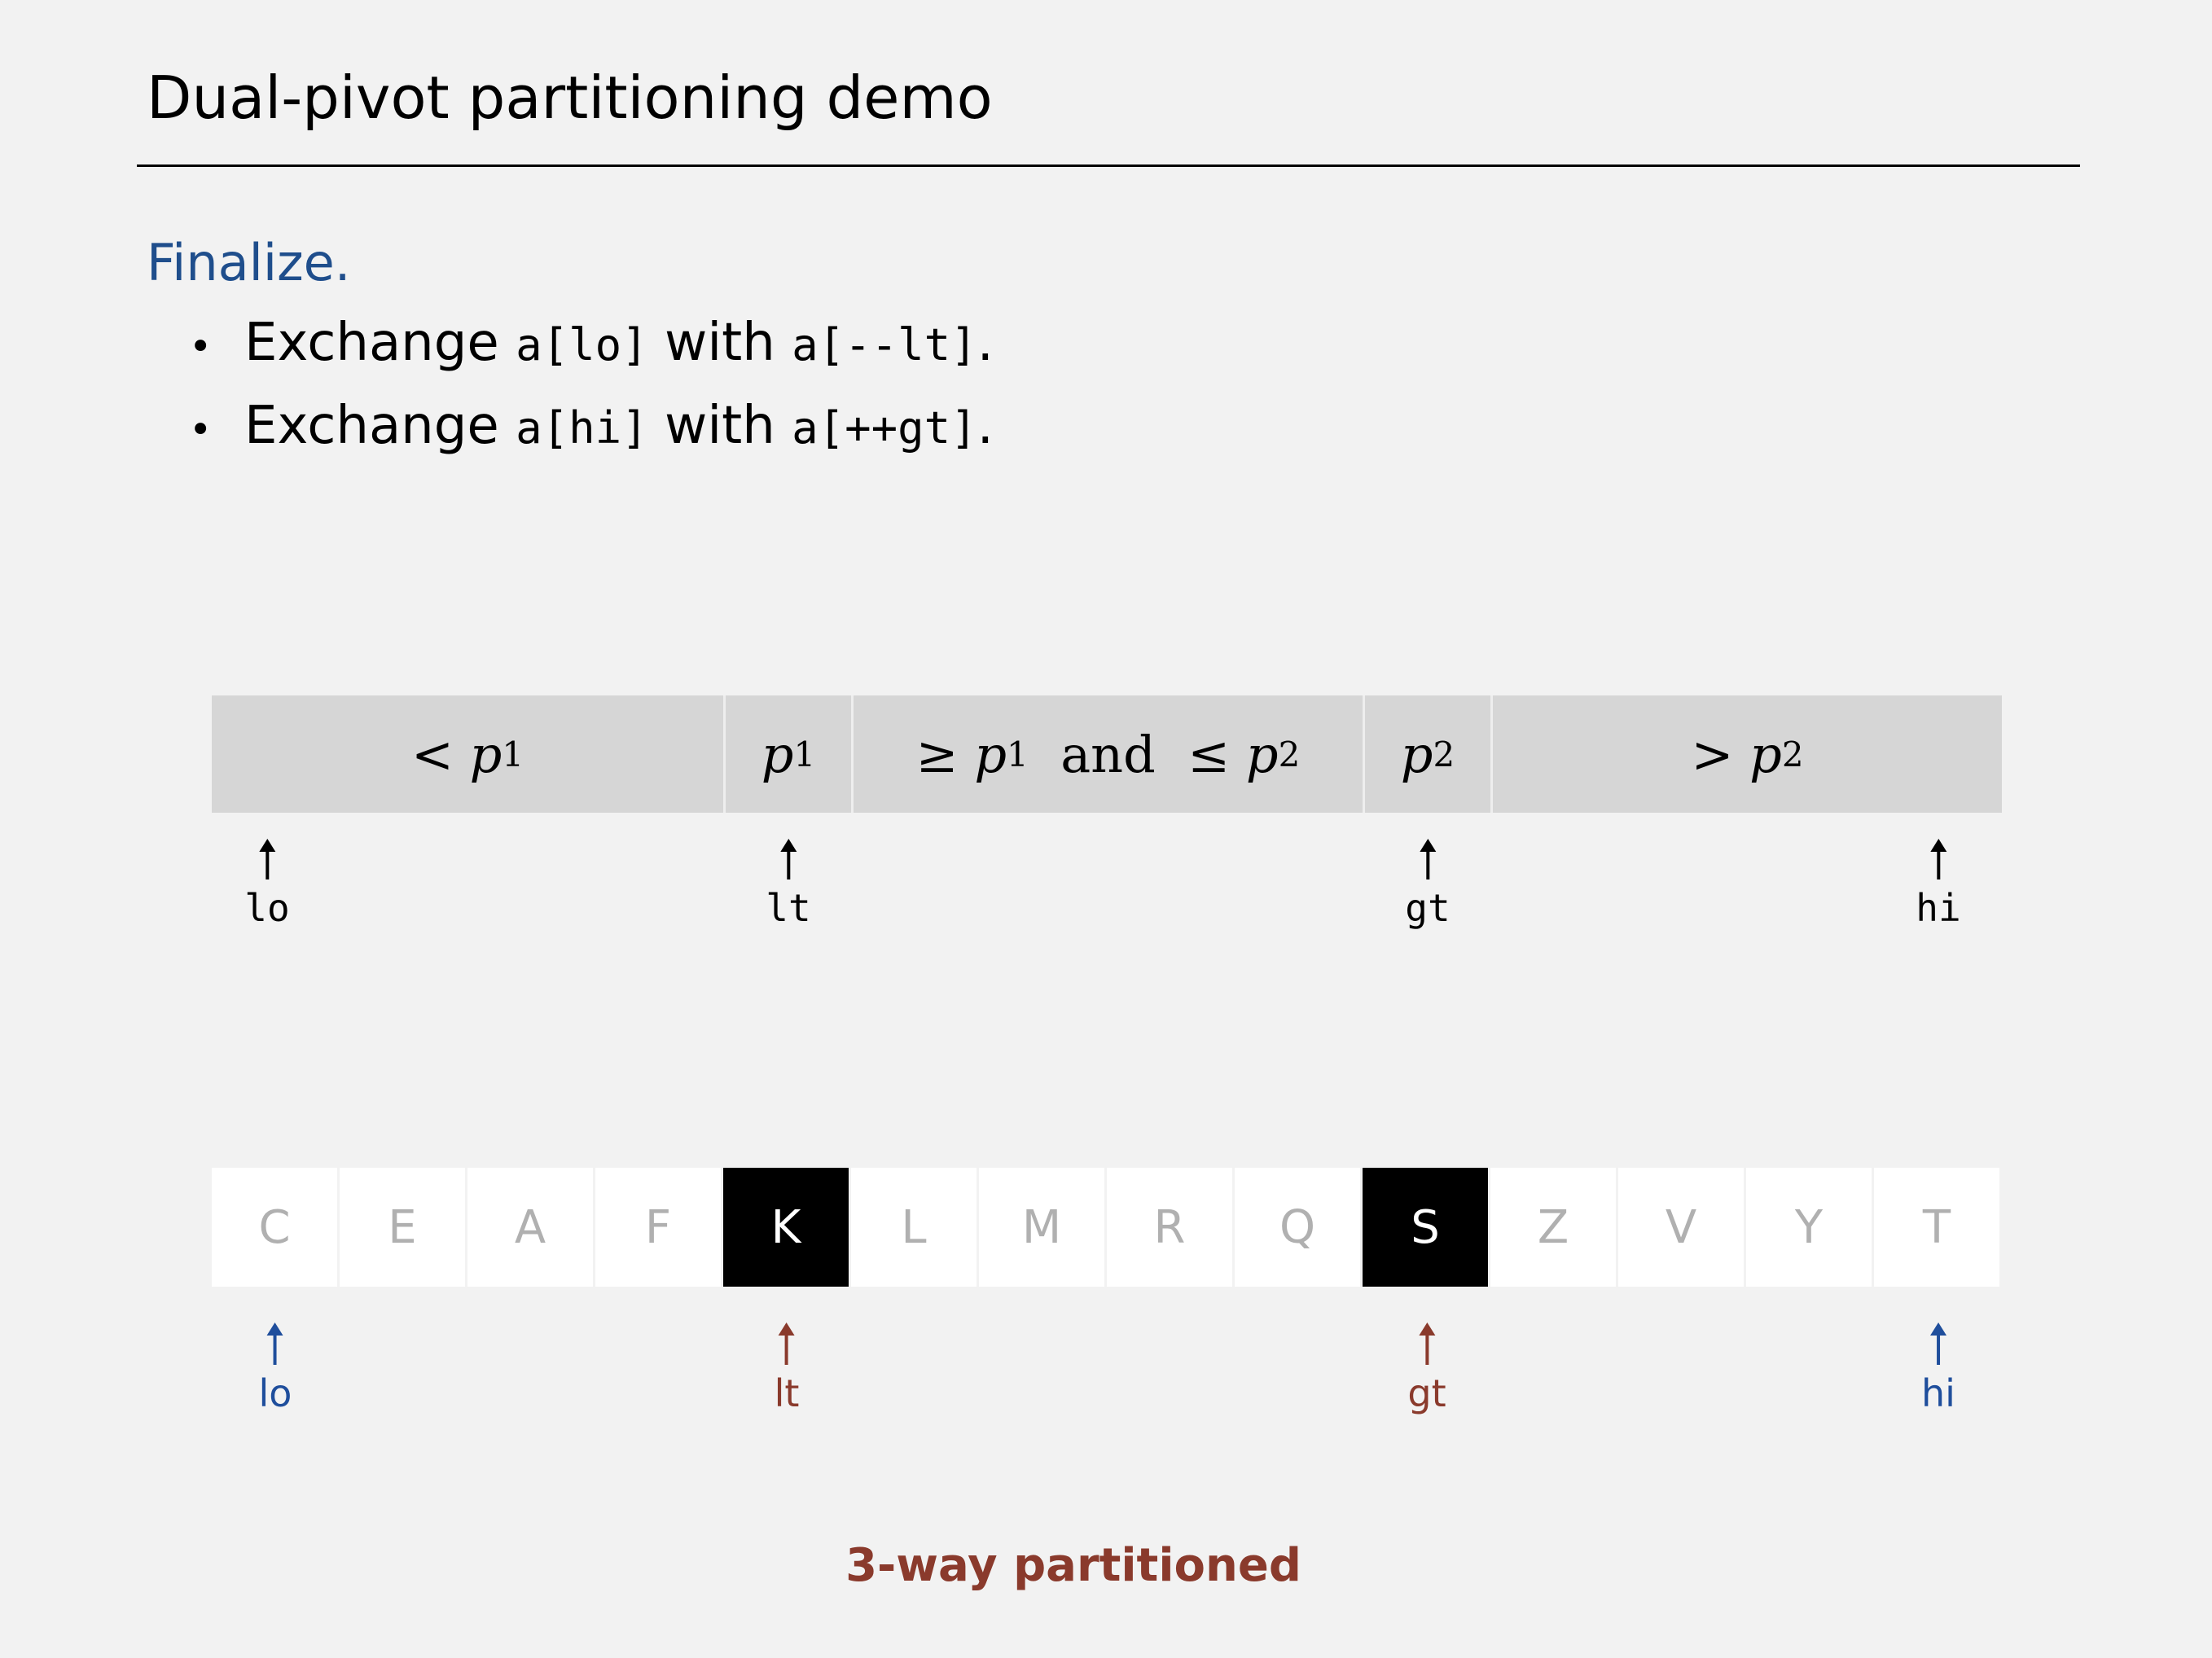  What do you see at coordinates (1720, 754) in the screenshot?
I see `region-operator: >` at bounding box center [1720, 754].